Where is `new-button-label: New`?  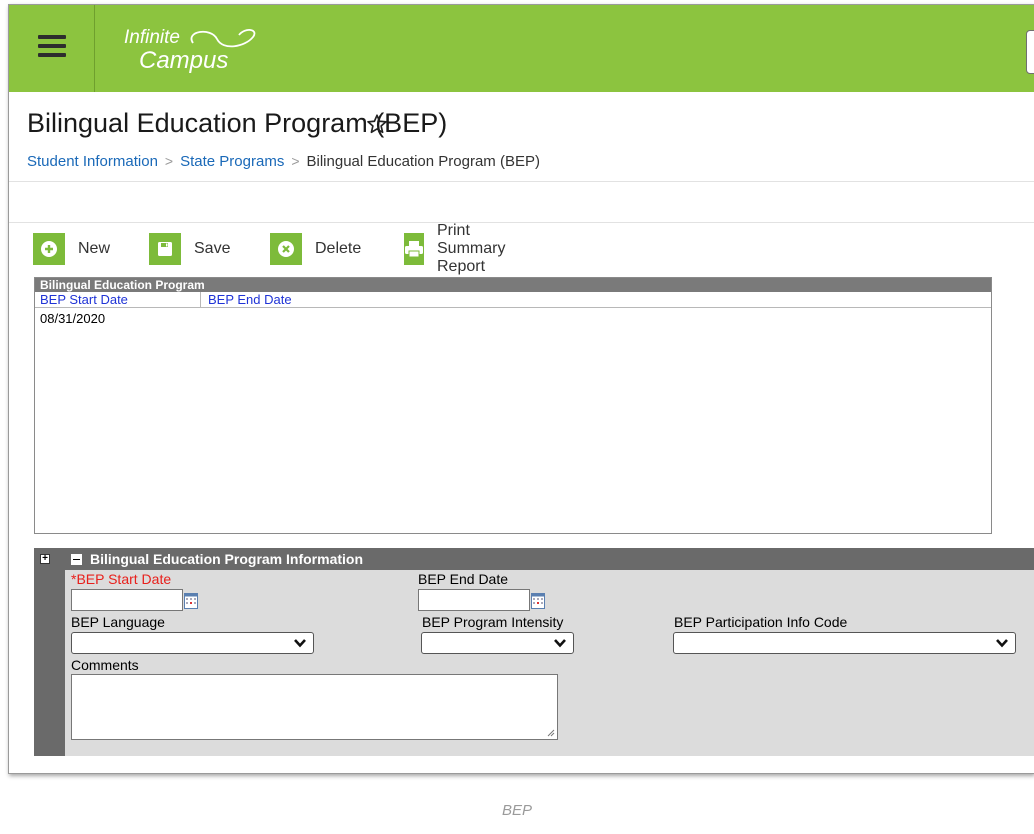 new-button-label: New is located at coordinates (94, 248).